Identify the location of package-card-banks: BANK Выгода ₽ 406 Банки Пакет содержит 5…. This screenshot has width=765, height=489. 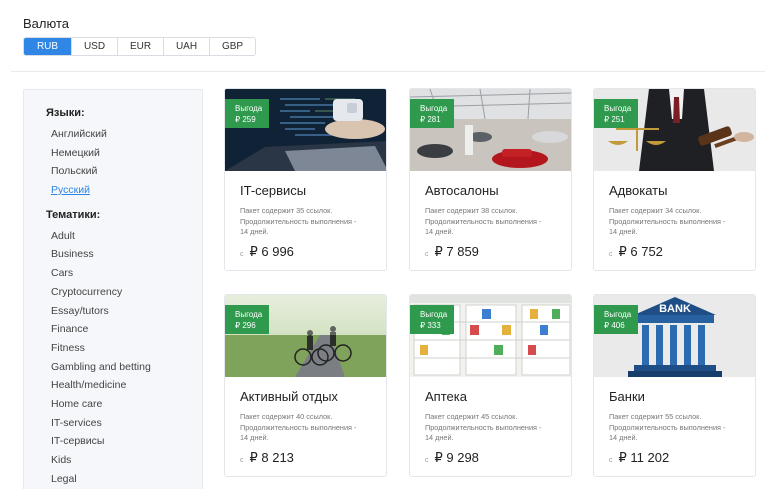
(674, 385).